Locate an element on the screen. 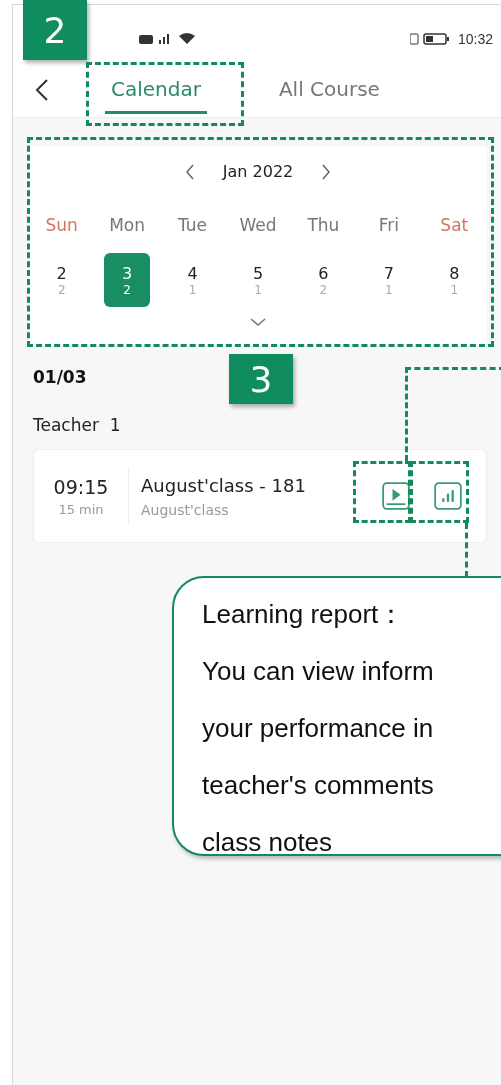  day-cell: 2 2 is located at coordinates (61, 280).